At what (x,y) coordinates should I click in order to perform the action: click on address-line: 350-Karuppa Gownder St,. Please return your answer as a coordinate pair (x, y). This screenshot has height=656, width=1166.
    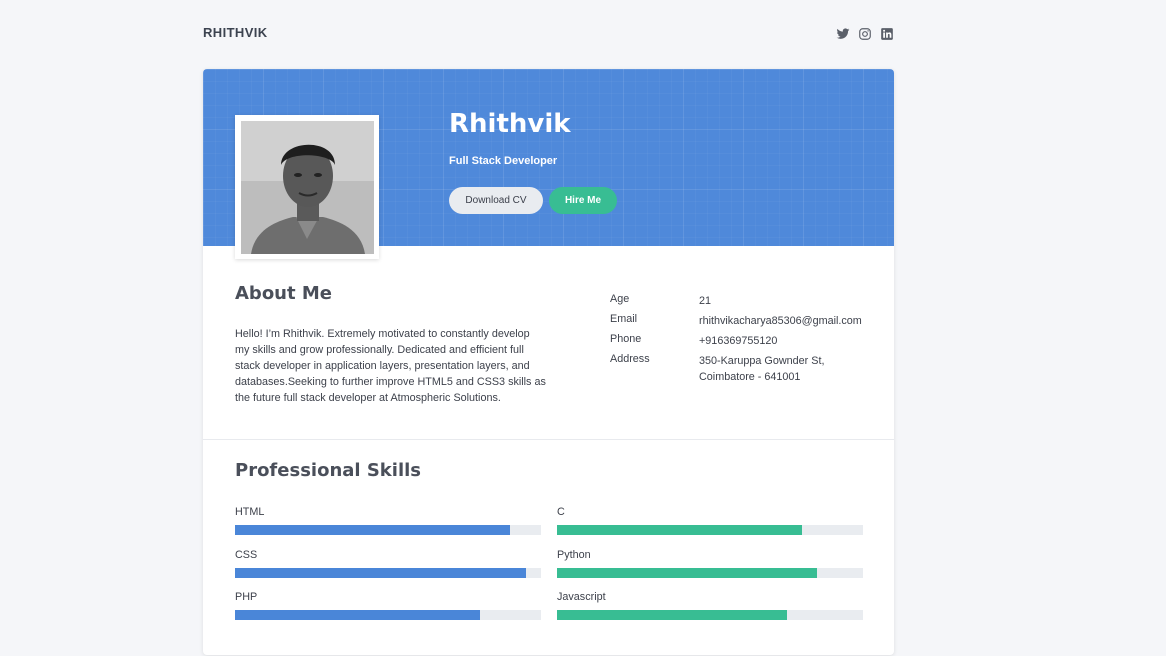
    Looking at the image, I should click on (762, 361).